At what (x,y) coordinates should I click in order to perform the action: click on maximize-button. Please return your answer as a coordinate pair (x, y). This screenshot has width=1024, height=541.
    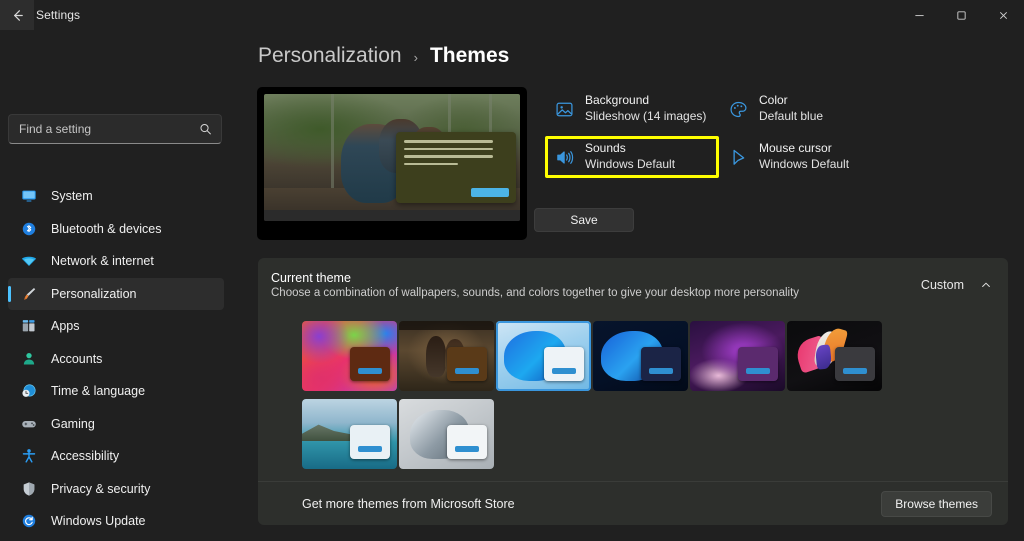
    Looking at the image, I should click on (961, 15).